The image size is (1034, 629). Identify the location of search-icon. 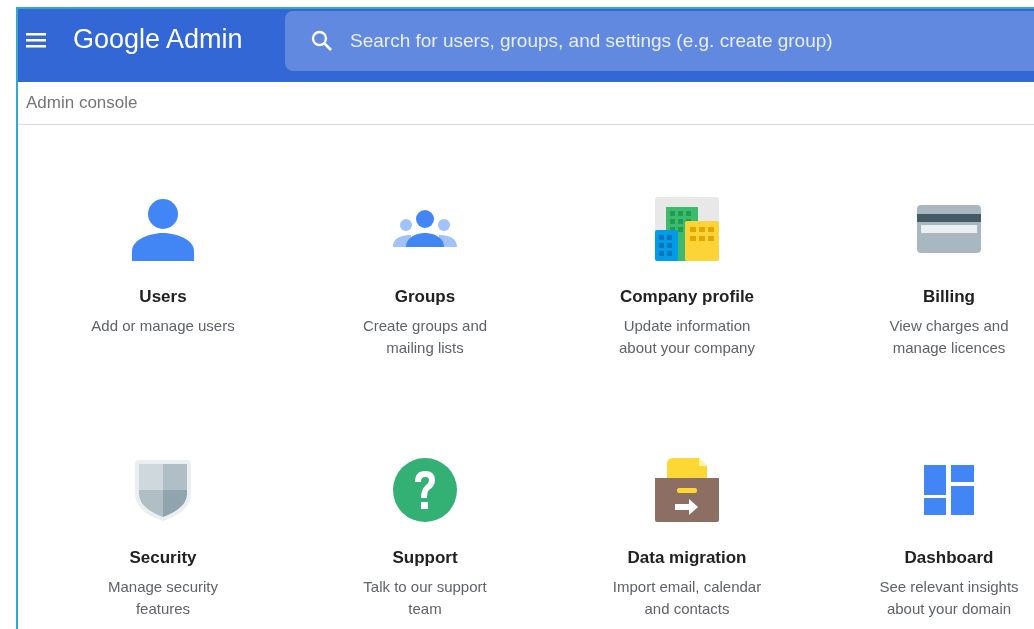
(322, 41).